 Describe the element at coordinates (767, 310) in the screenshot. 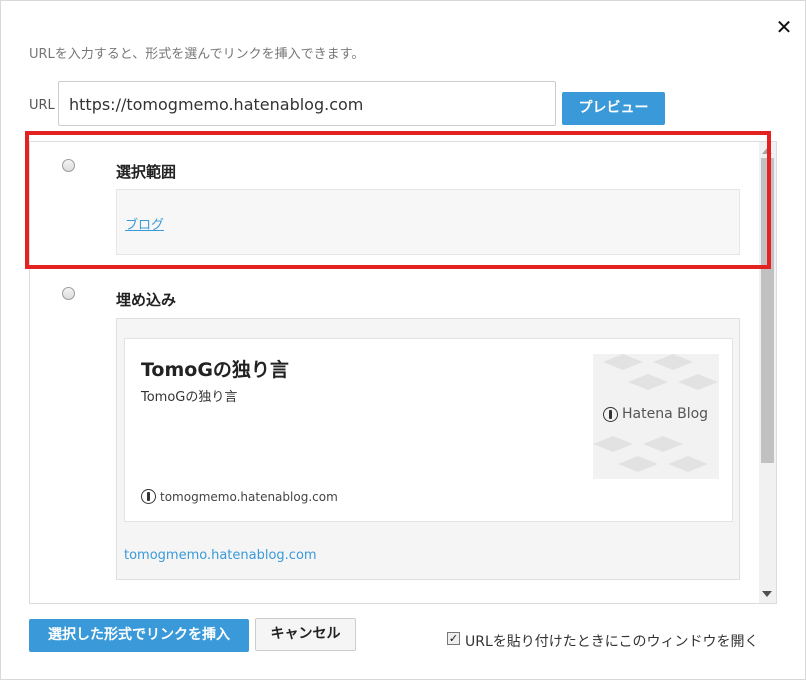

I see `scroll-thumb` at that location.